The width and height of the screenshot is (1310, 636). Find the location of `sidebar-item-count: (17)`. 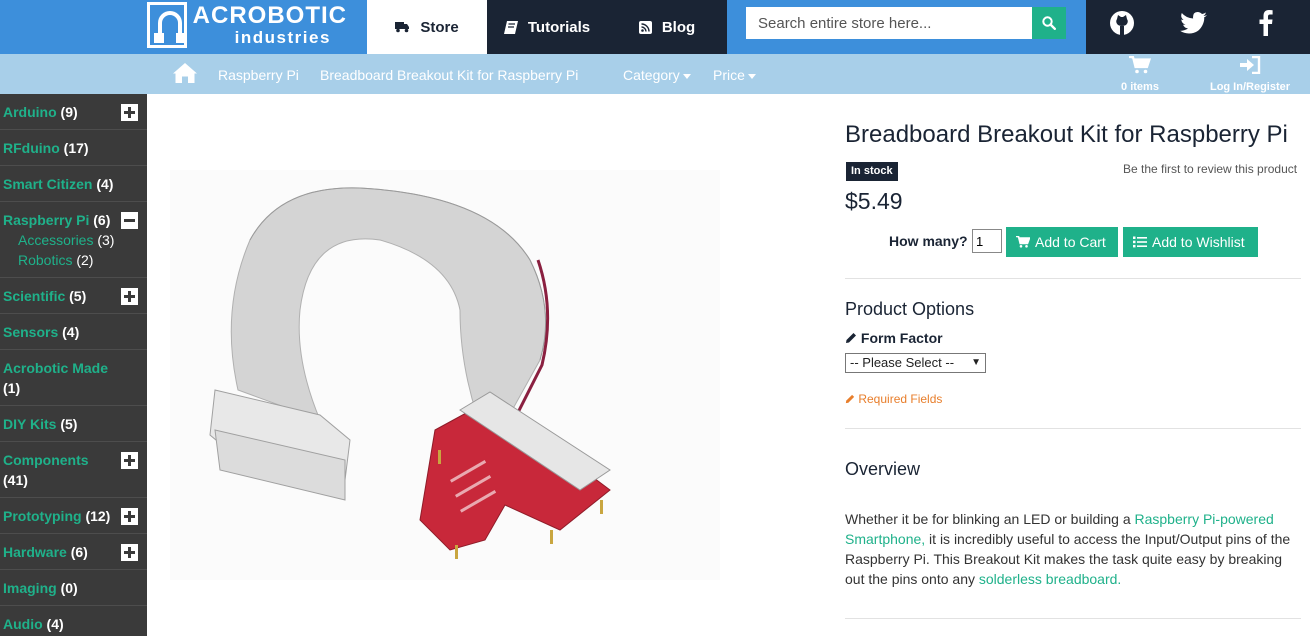

sidebar-item-count: (17) is located at coordinates (76, 148).